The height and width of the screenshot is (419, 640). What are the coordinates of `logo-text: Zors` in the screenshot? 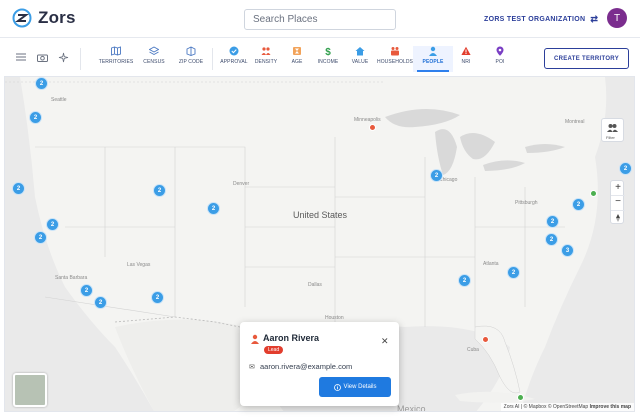 It's located at (57, 17).